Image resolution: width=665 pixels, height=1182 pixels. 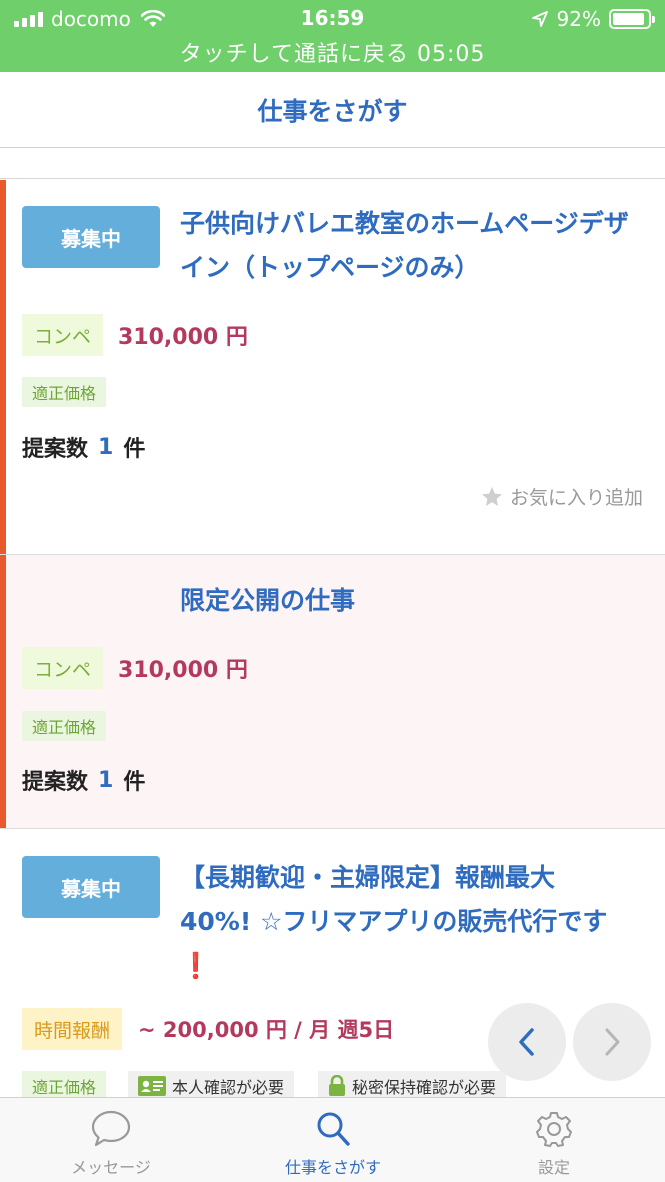 I want to click on chevron-left-icon, so click(x=526, y=1042).